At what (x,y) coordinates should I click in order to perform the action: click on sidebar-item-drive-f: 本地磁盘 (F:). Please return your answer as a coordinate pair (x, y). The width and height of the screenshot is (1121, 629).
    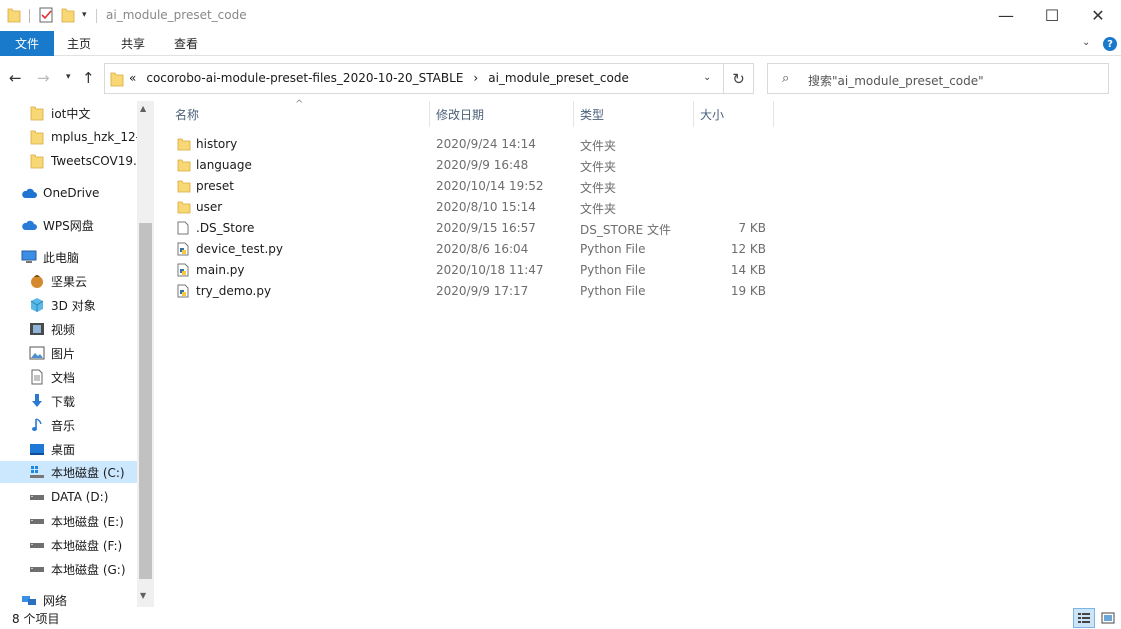
    Looking at the image, I should click on (75, 545).